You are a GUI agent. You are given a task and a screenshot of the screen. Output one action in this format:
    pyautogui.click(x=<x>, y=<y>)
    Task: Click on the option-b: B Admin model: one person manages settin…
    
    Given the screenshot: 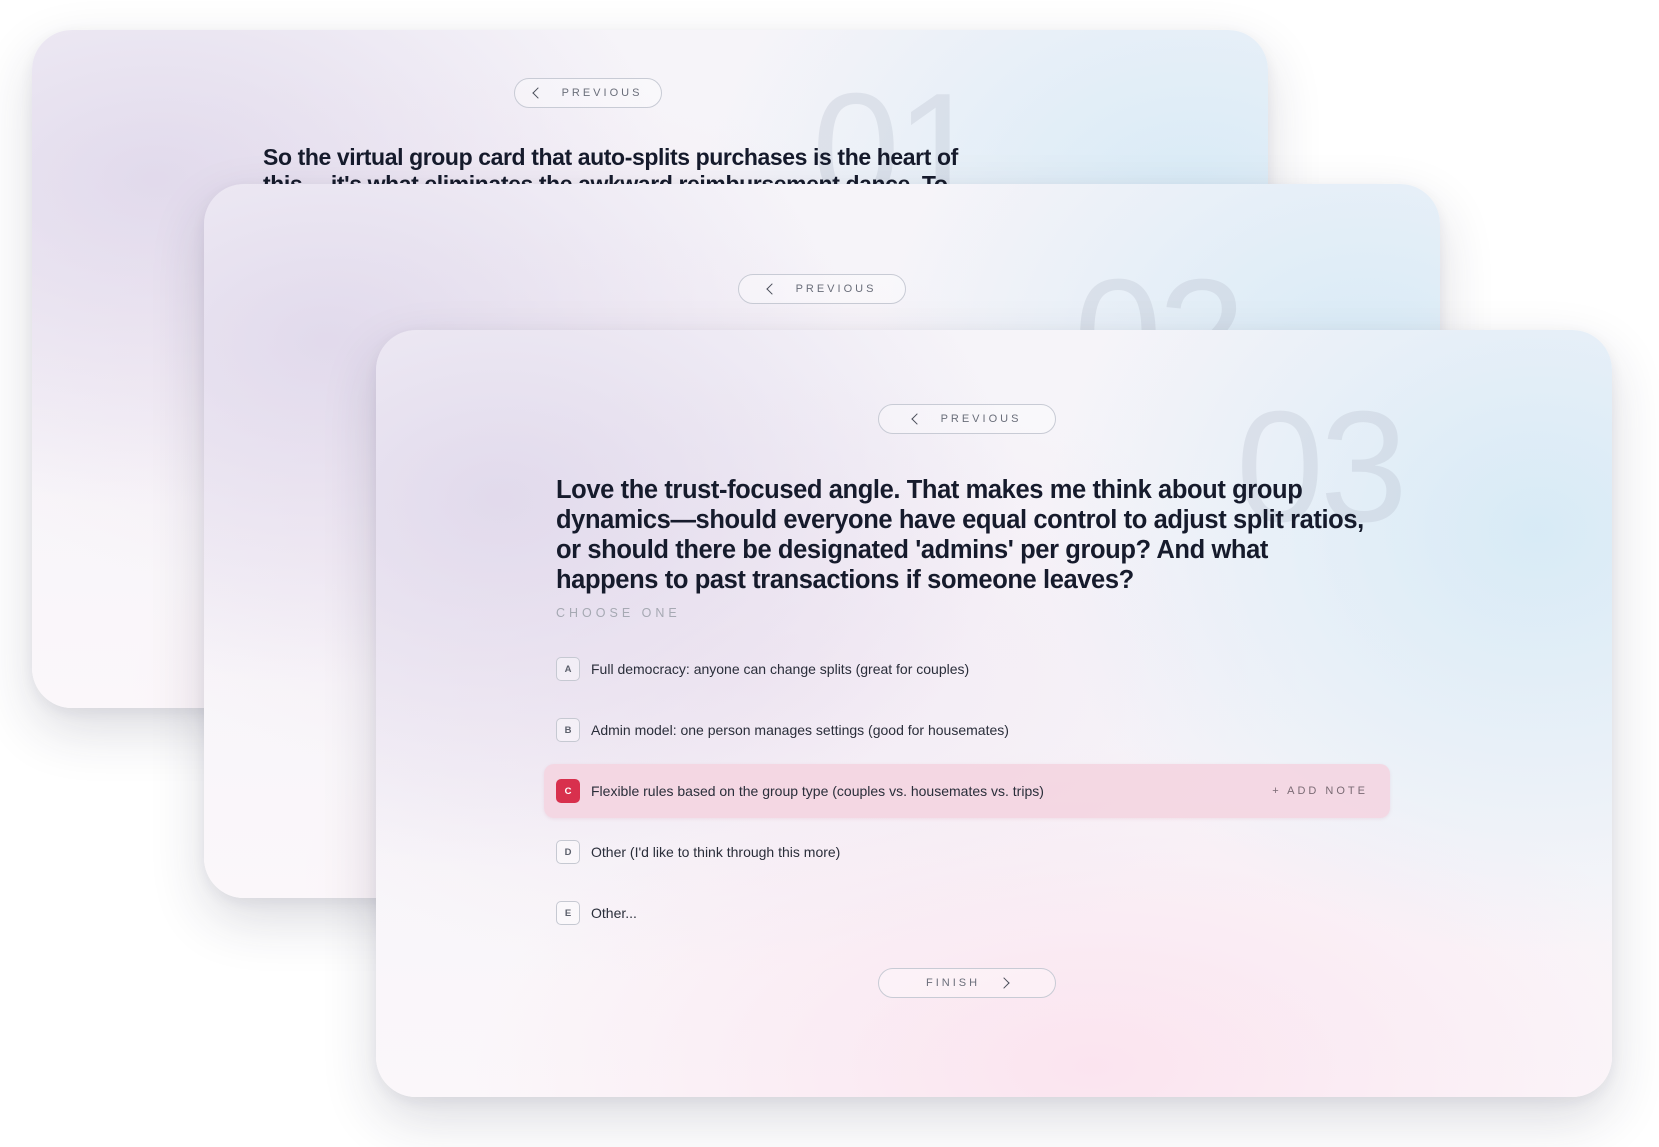 What is the action you would take?
    pyautogui.click(x=967, y=730)
    